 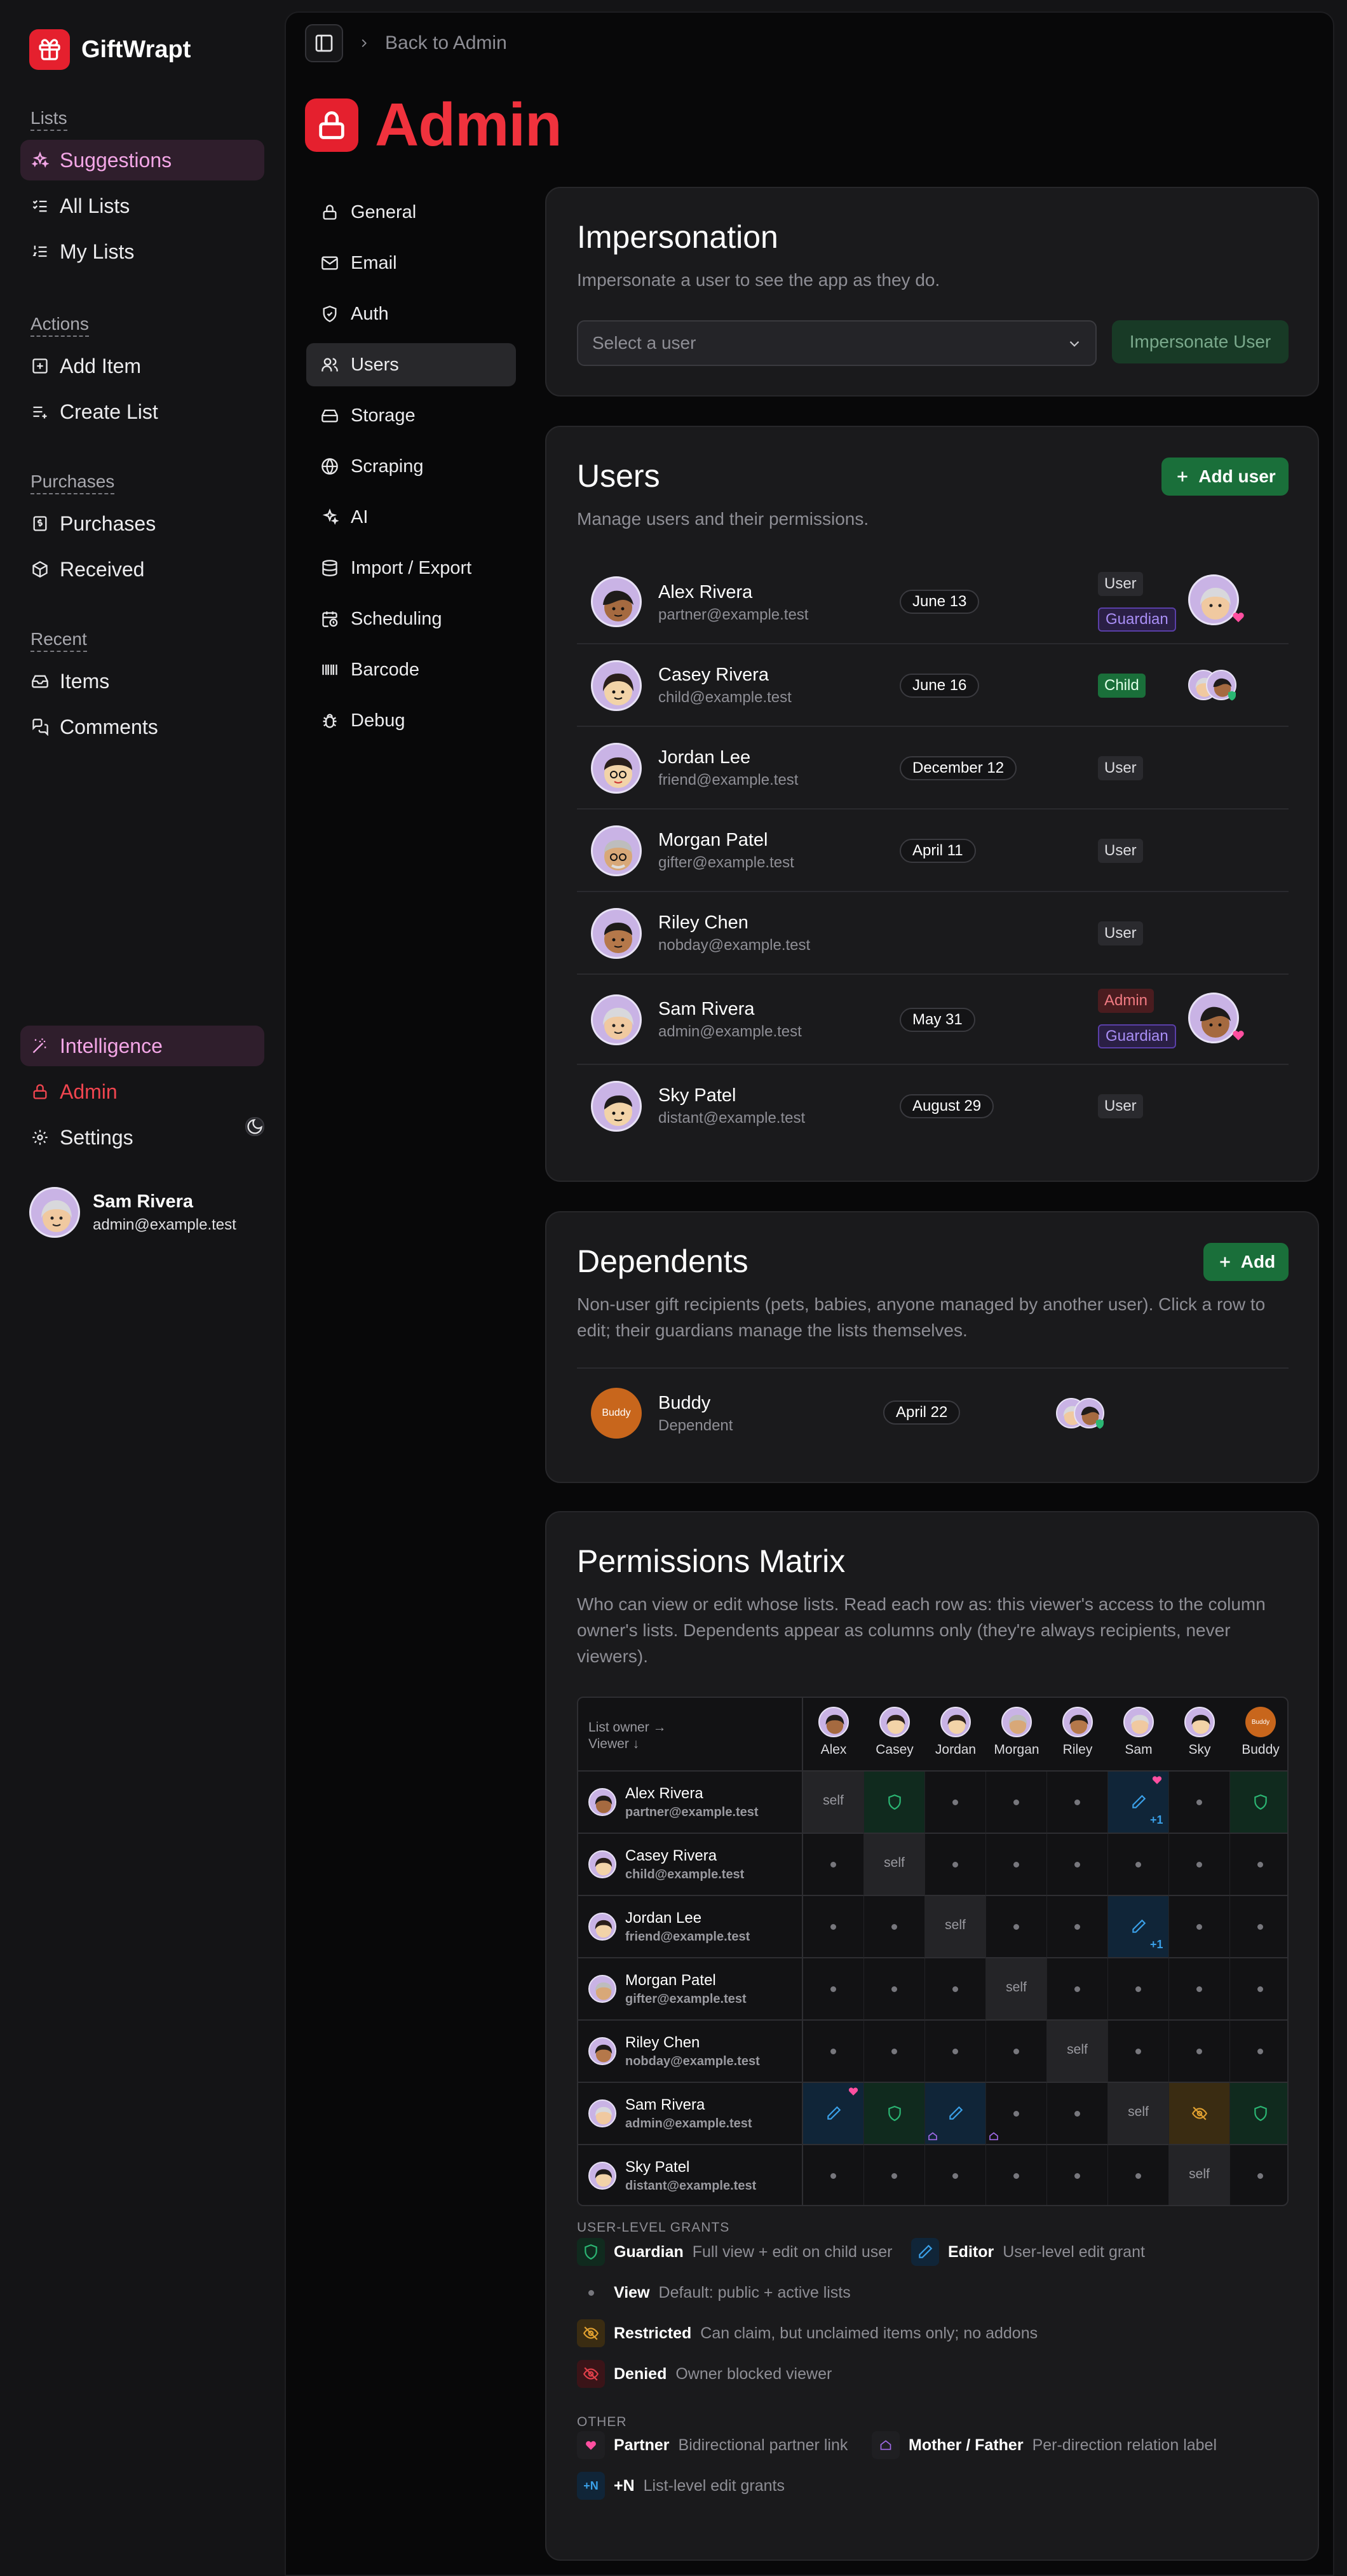 What do you see at coordinates (324, 43) in the screenshot?
I see `sidebar-toggle-button` at bounding box center [324, 43].